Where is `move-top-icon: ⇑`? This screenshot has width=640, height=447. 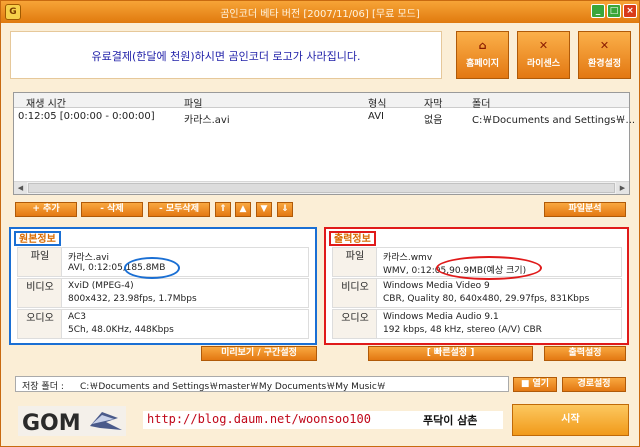
move-top-icon: ⇑ is located at coordinates (223, 209).